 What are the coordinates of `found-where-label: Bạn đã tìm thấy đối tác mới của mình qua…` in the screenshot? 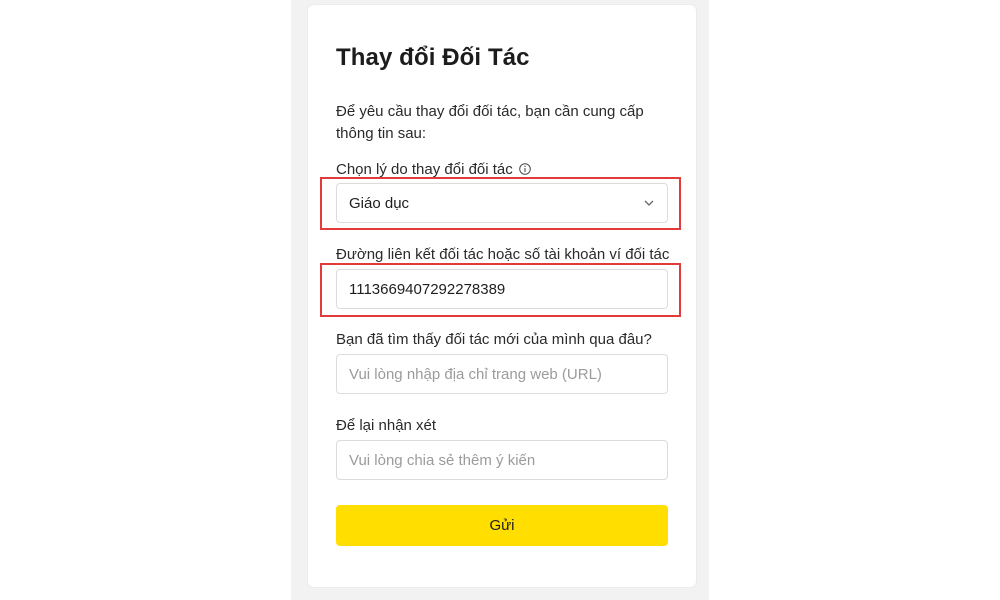 It's located at (494, 339).